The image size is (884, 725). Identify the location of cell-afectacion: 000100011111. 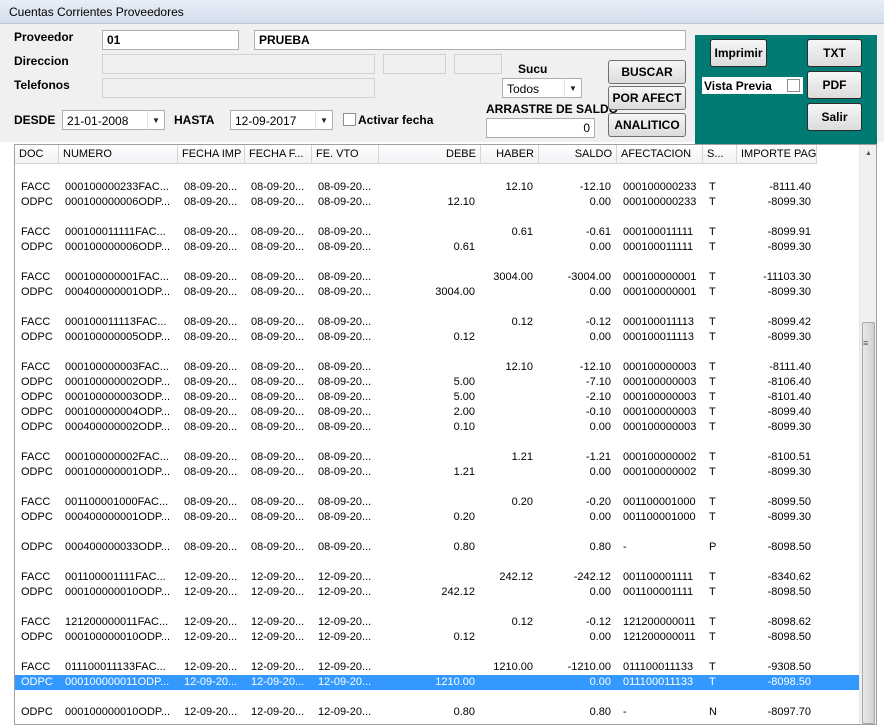
(658, 232).